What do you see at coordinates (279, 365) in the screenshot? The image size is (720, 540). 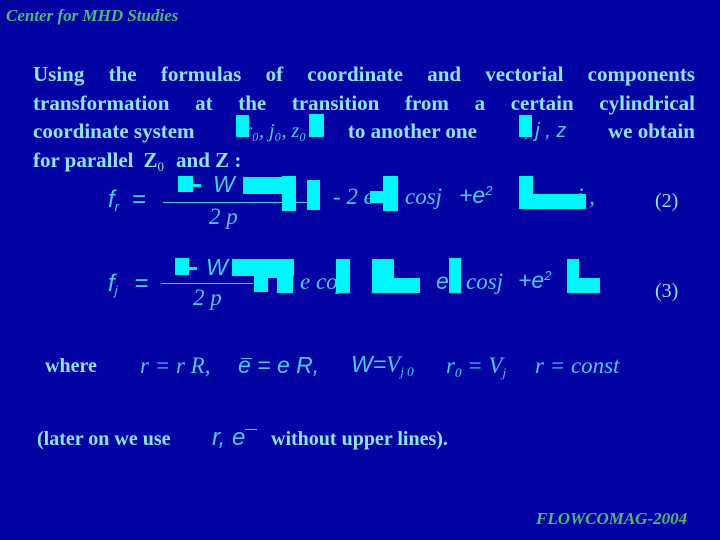 I see `definition-e: e = e R,` at bounding box center [279, 365].